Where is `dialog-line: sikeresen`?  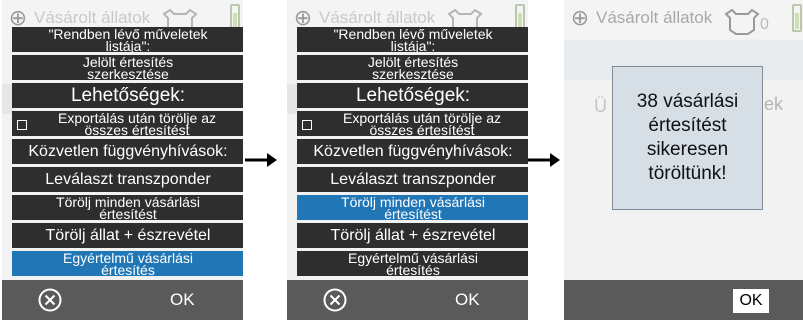
dialog-line: sikeresen is located at coordinates (687, 149).